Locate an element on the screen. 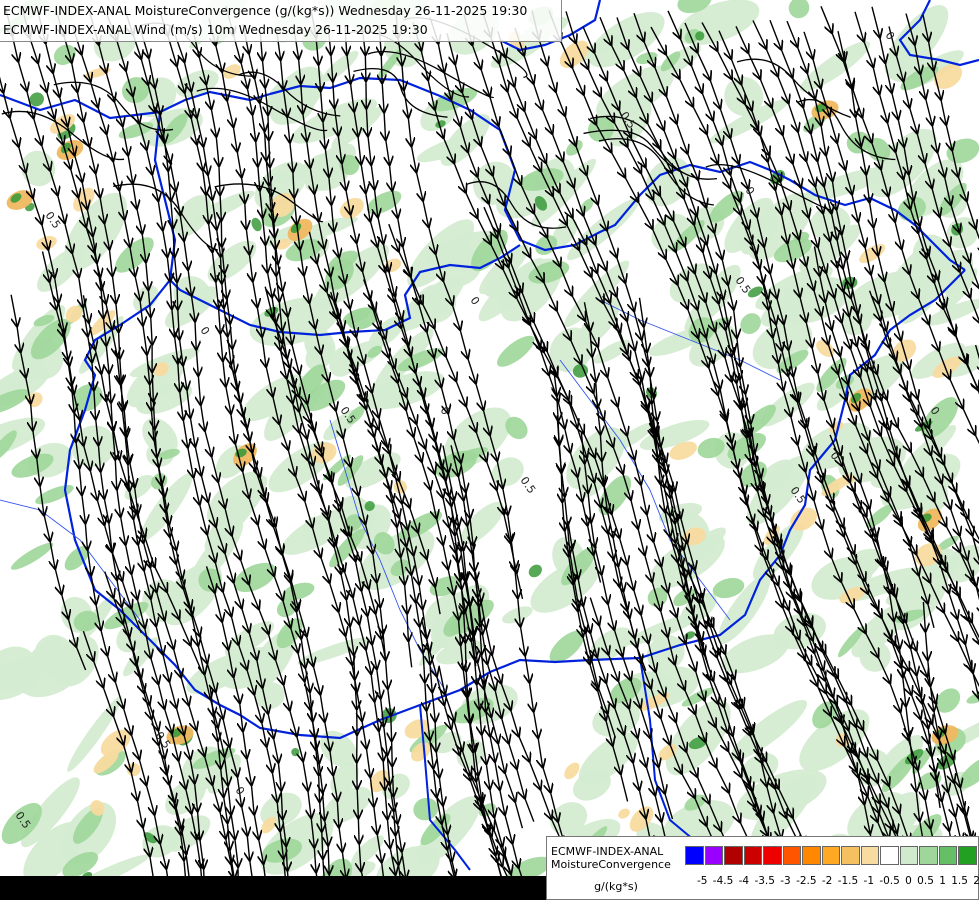 The height and width of the screenshot is (900, 979). legend-swatches is located at coordinates (831, 855).